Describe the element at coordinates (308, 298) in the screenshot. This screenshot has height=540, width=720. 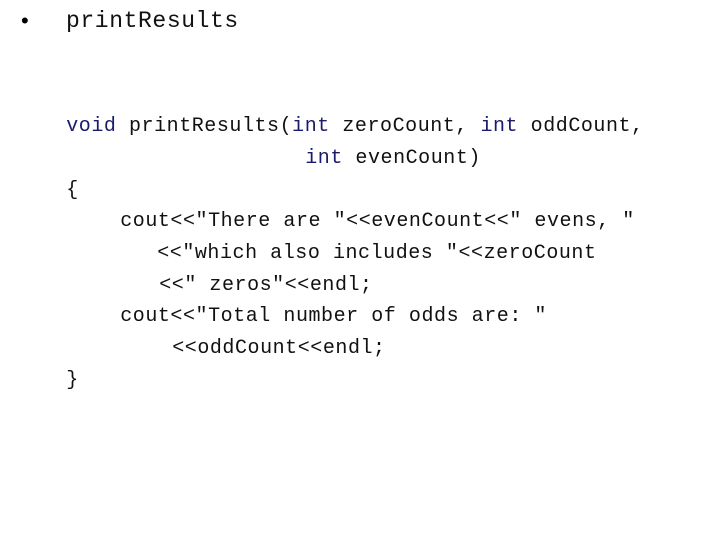
I see `code-line-cout-odds: cout<<"Total number of odds are: "` at that location.